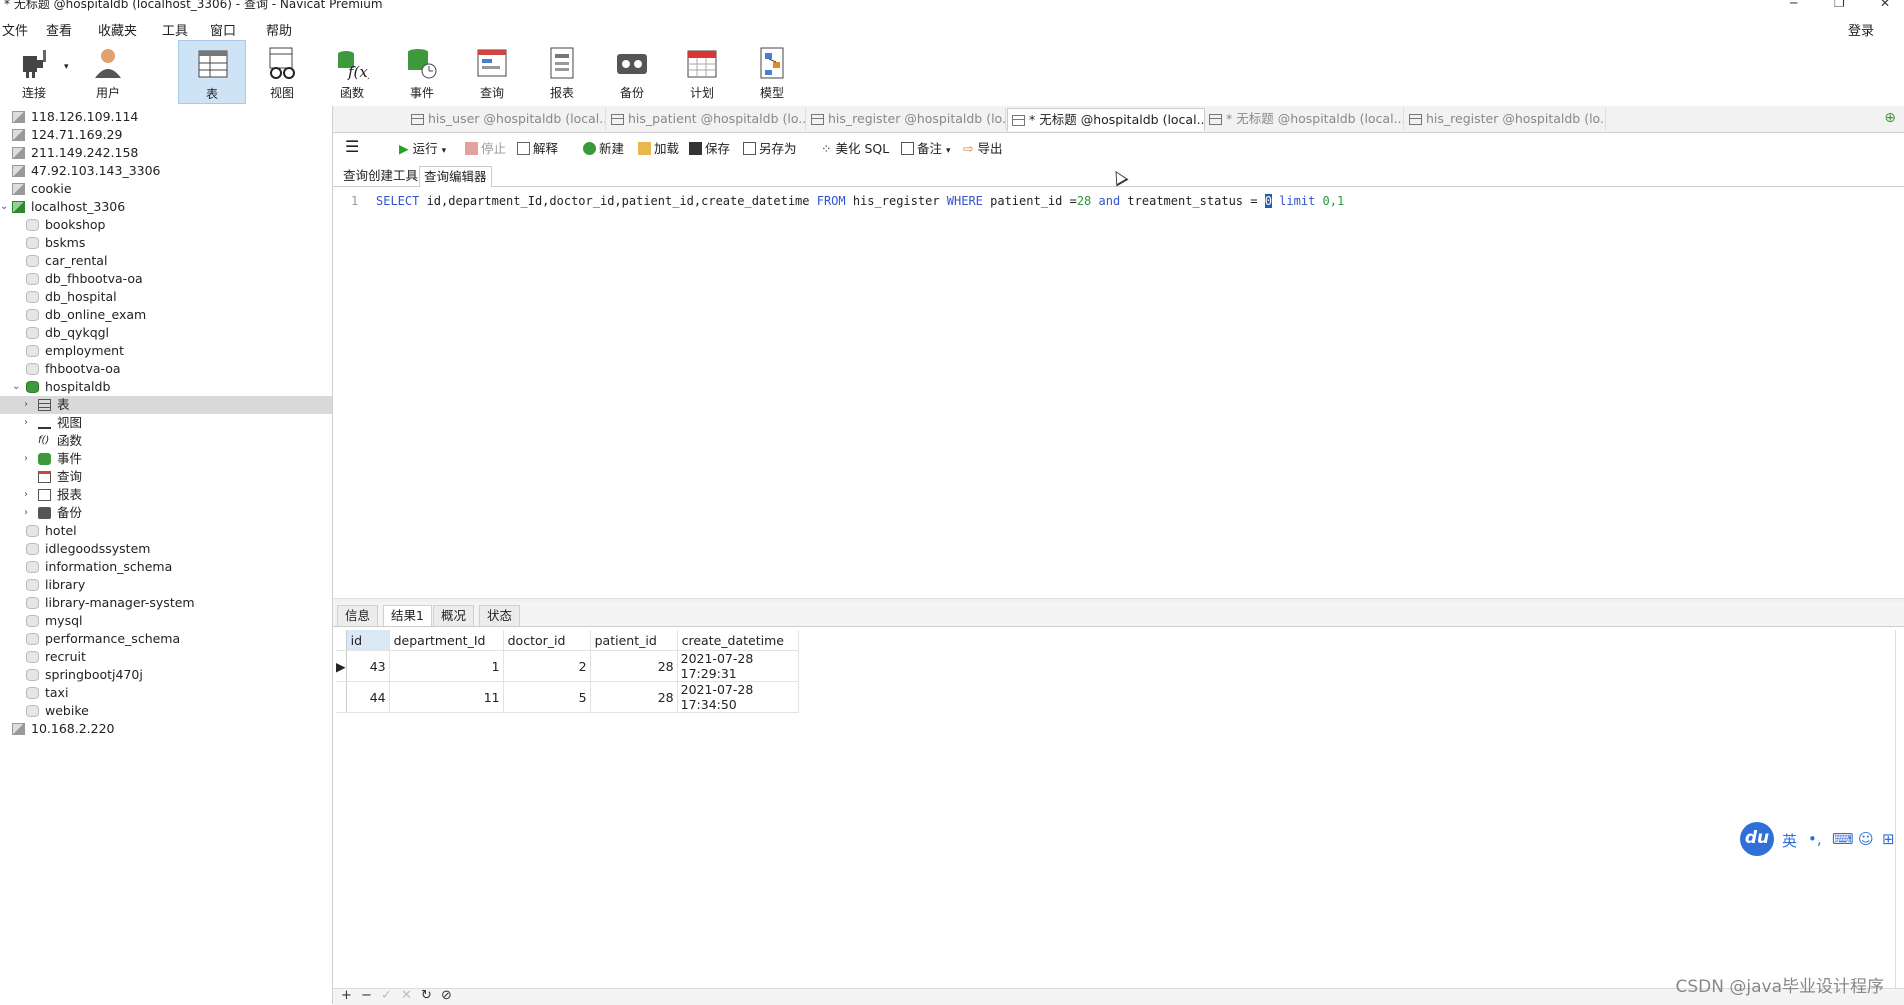  I want to click on hamburger-menu-icon: ☰, so click(352, 147).